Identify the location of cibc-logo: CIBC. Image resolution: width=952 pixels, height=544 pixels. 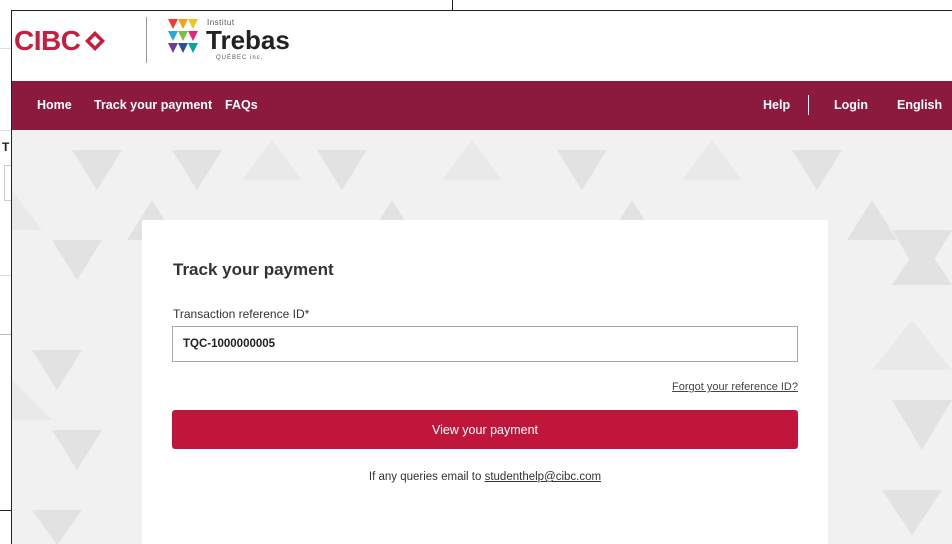
(60, 41).